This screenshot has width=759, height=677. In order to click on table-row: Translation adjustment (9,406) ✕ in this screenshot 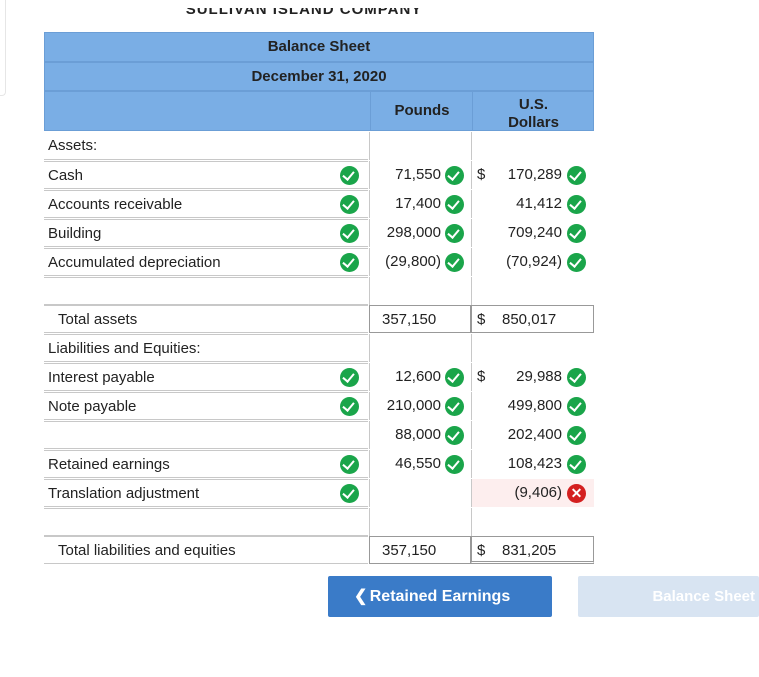, I will do `click(319, 493)`.